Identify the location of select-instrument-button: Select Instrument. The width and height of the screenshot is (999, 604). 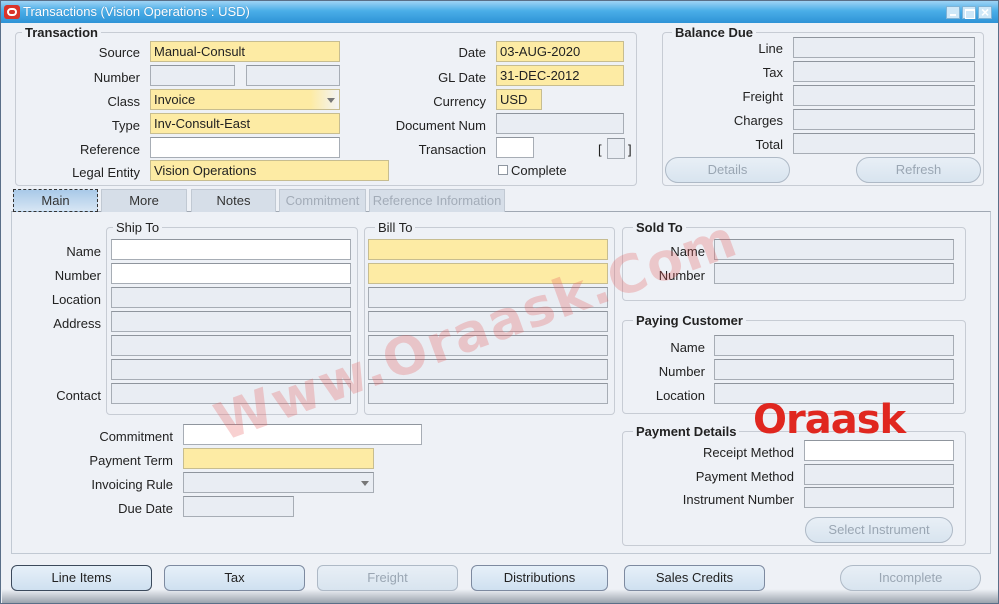
(879, 530).